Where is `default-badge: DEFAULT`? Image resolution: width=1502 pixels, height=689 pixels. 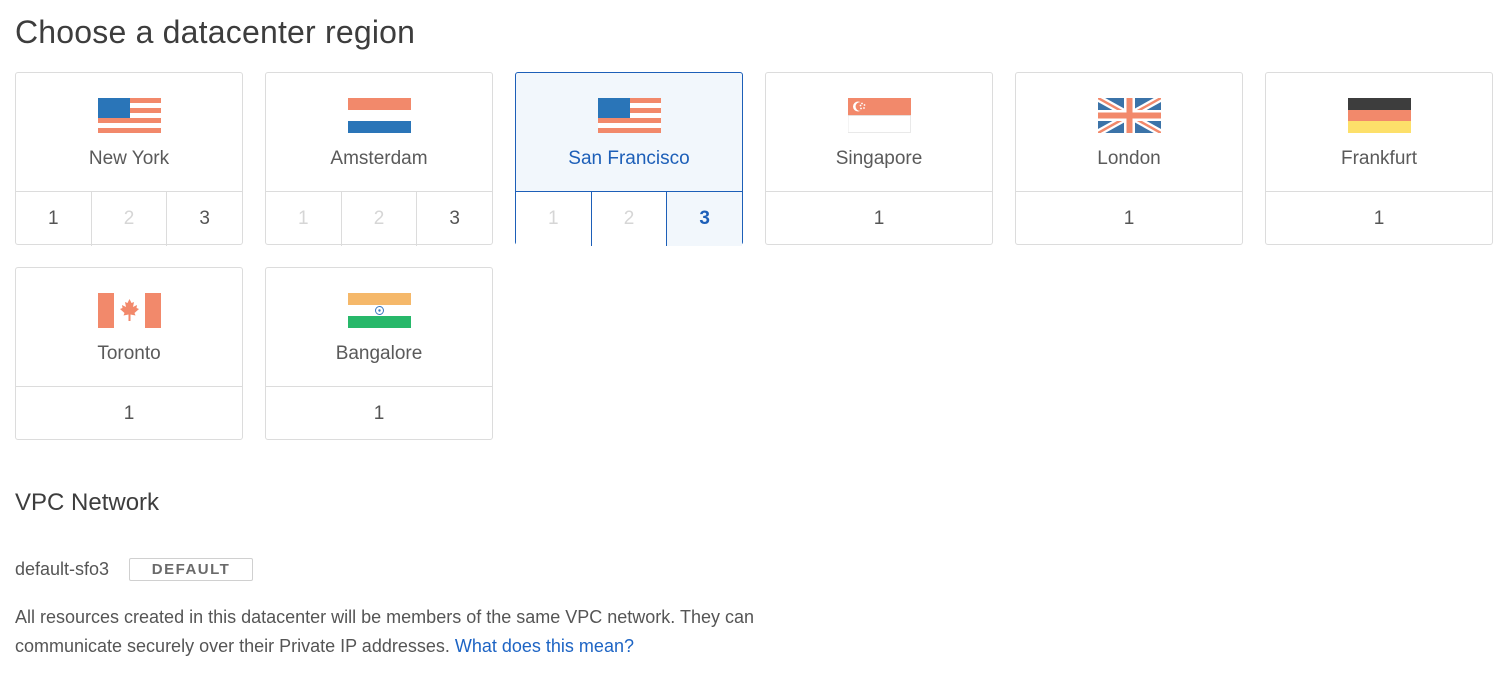 default-badge: DEFAULT is located at coordinates (191, 569).